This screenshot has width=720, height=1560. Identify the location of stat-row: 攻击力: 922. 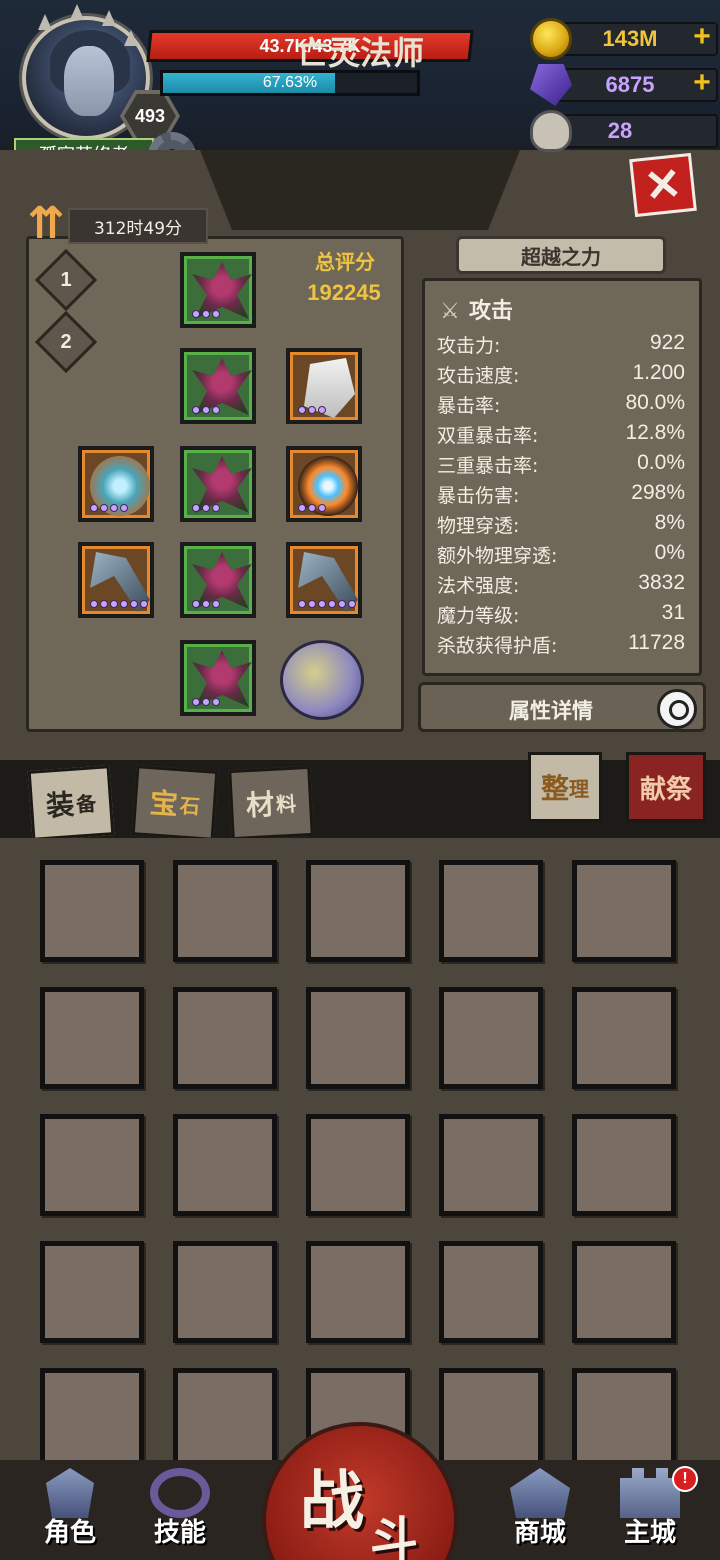
(561, 344).